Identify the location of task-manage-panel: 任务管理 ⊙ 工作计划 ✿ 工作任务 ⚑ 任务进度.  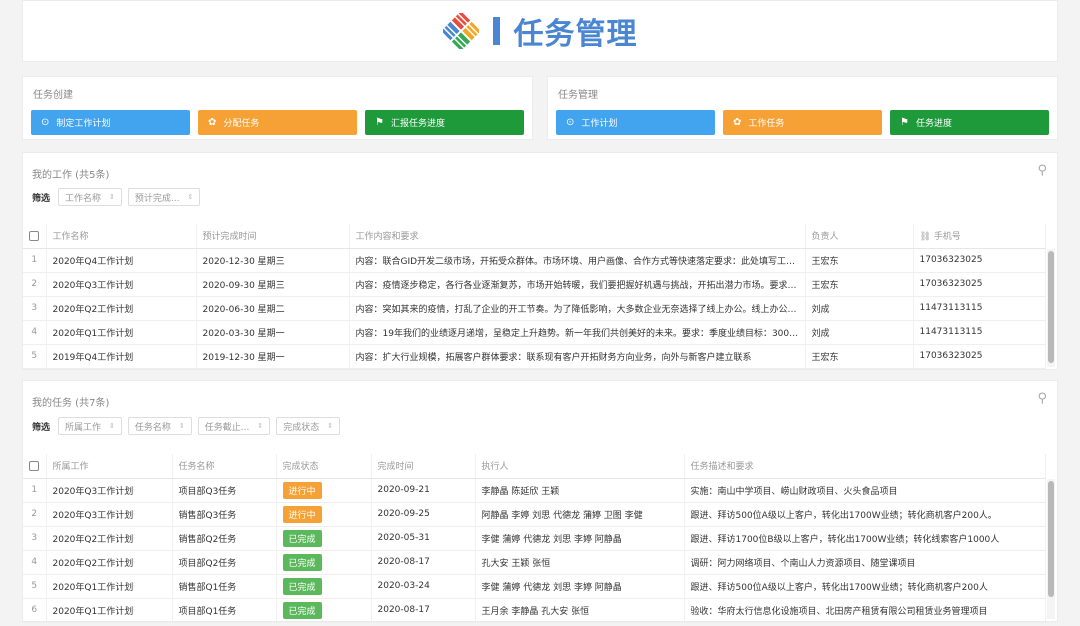
(802, 108).